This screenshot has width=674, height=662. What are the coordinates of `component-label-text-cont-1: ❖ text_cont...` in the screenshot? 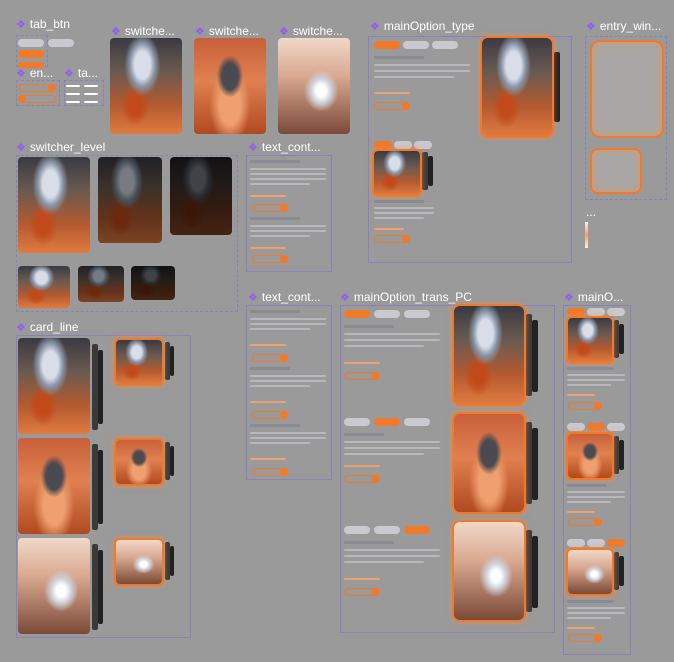 It's located at (284, 147).